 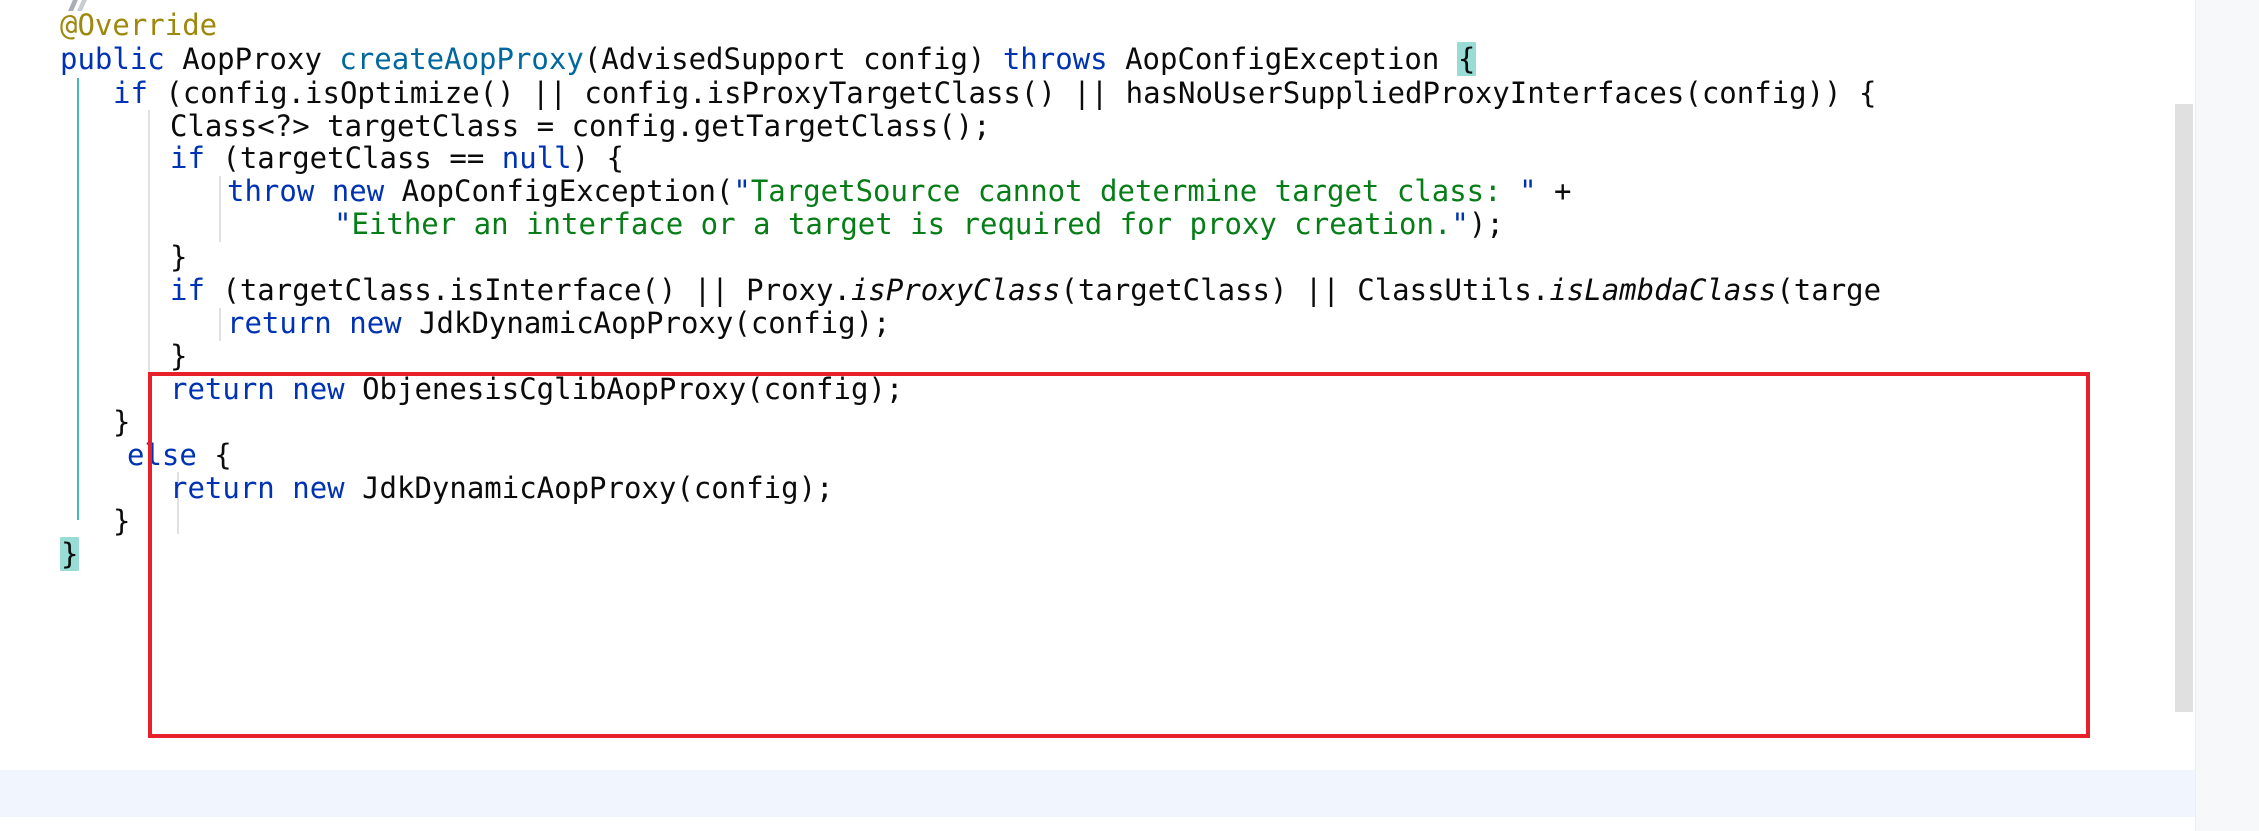 I want to click on implementing-method-icon, so click(x=79, y=8).